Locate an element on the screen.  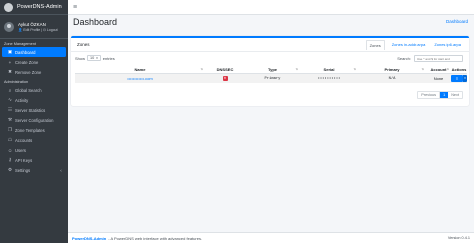
column-header-primary: Primary ⇅ is located at coordinates (392, 70).